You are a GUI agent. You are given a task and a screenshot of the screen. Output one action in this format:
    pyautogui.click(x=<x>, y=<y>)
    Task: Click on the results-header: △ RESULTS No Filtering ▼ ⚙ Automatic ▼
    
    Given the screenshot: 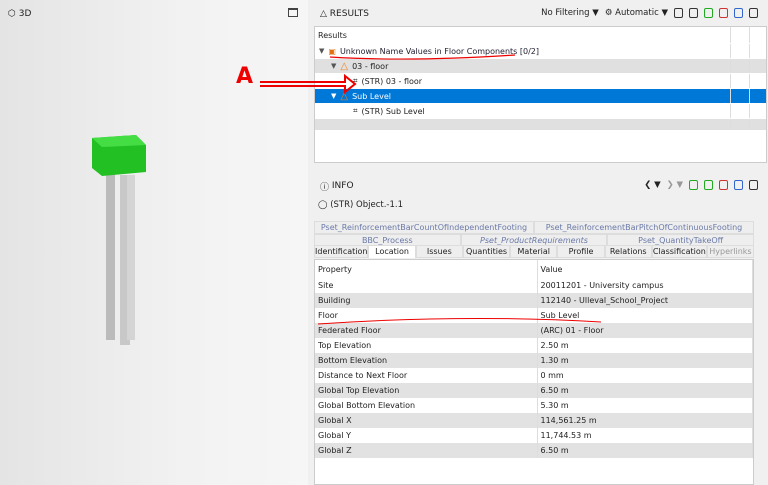 What is the action you would take?
    pyautogui.click(x=541, y=14)
    